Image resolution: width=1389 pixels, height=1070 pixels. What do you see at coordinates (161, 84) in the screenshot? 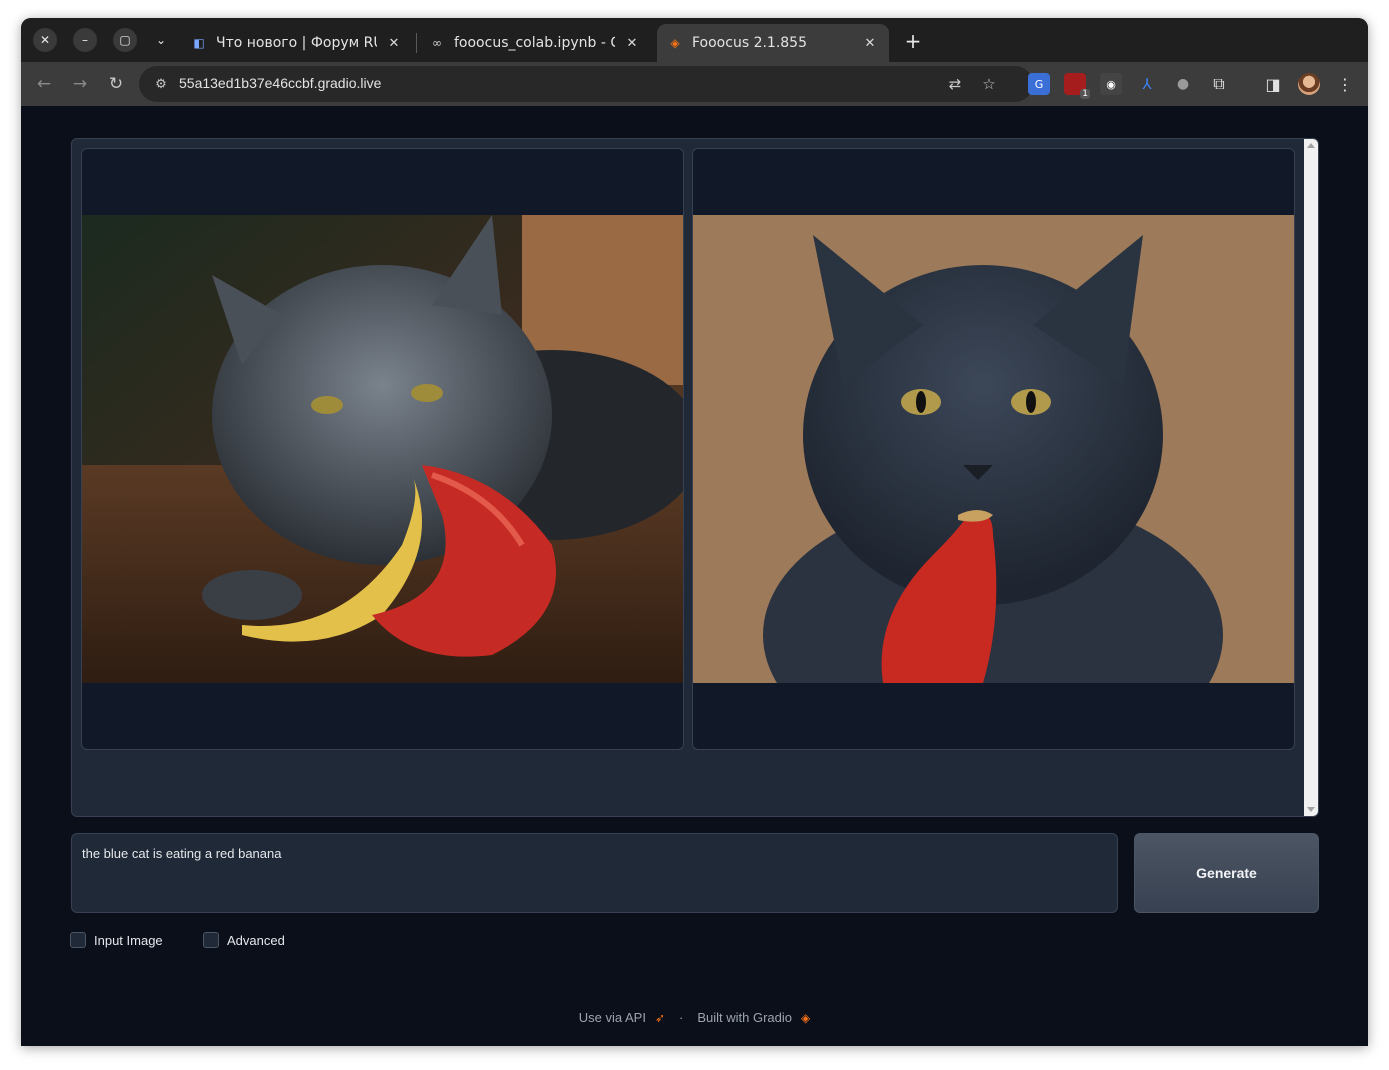
I see `site-info-icon: ⚙` at bounding box center [161, 84].